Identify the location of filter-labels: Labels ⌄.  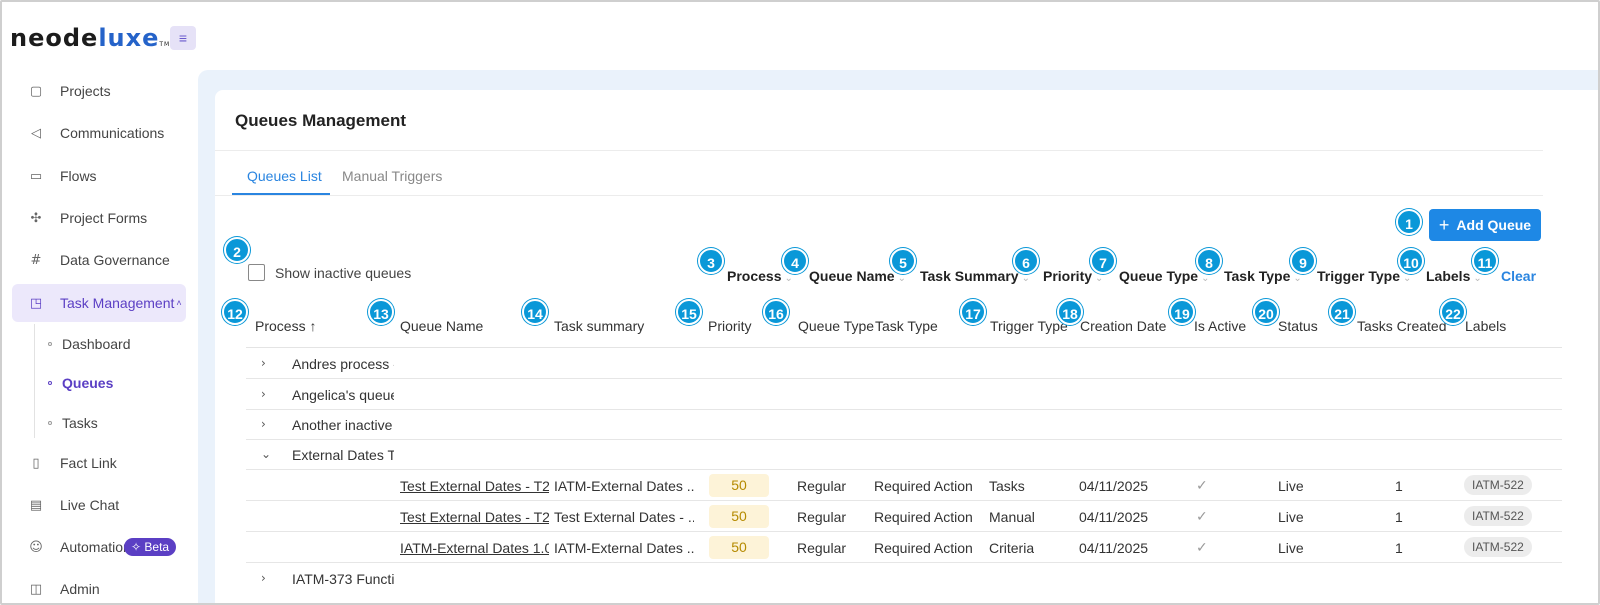
(1454, 276).